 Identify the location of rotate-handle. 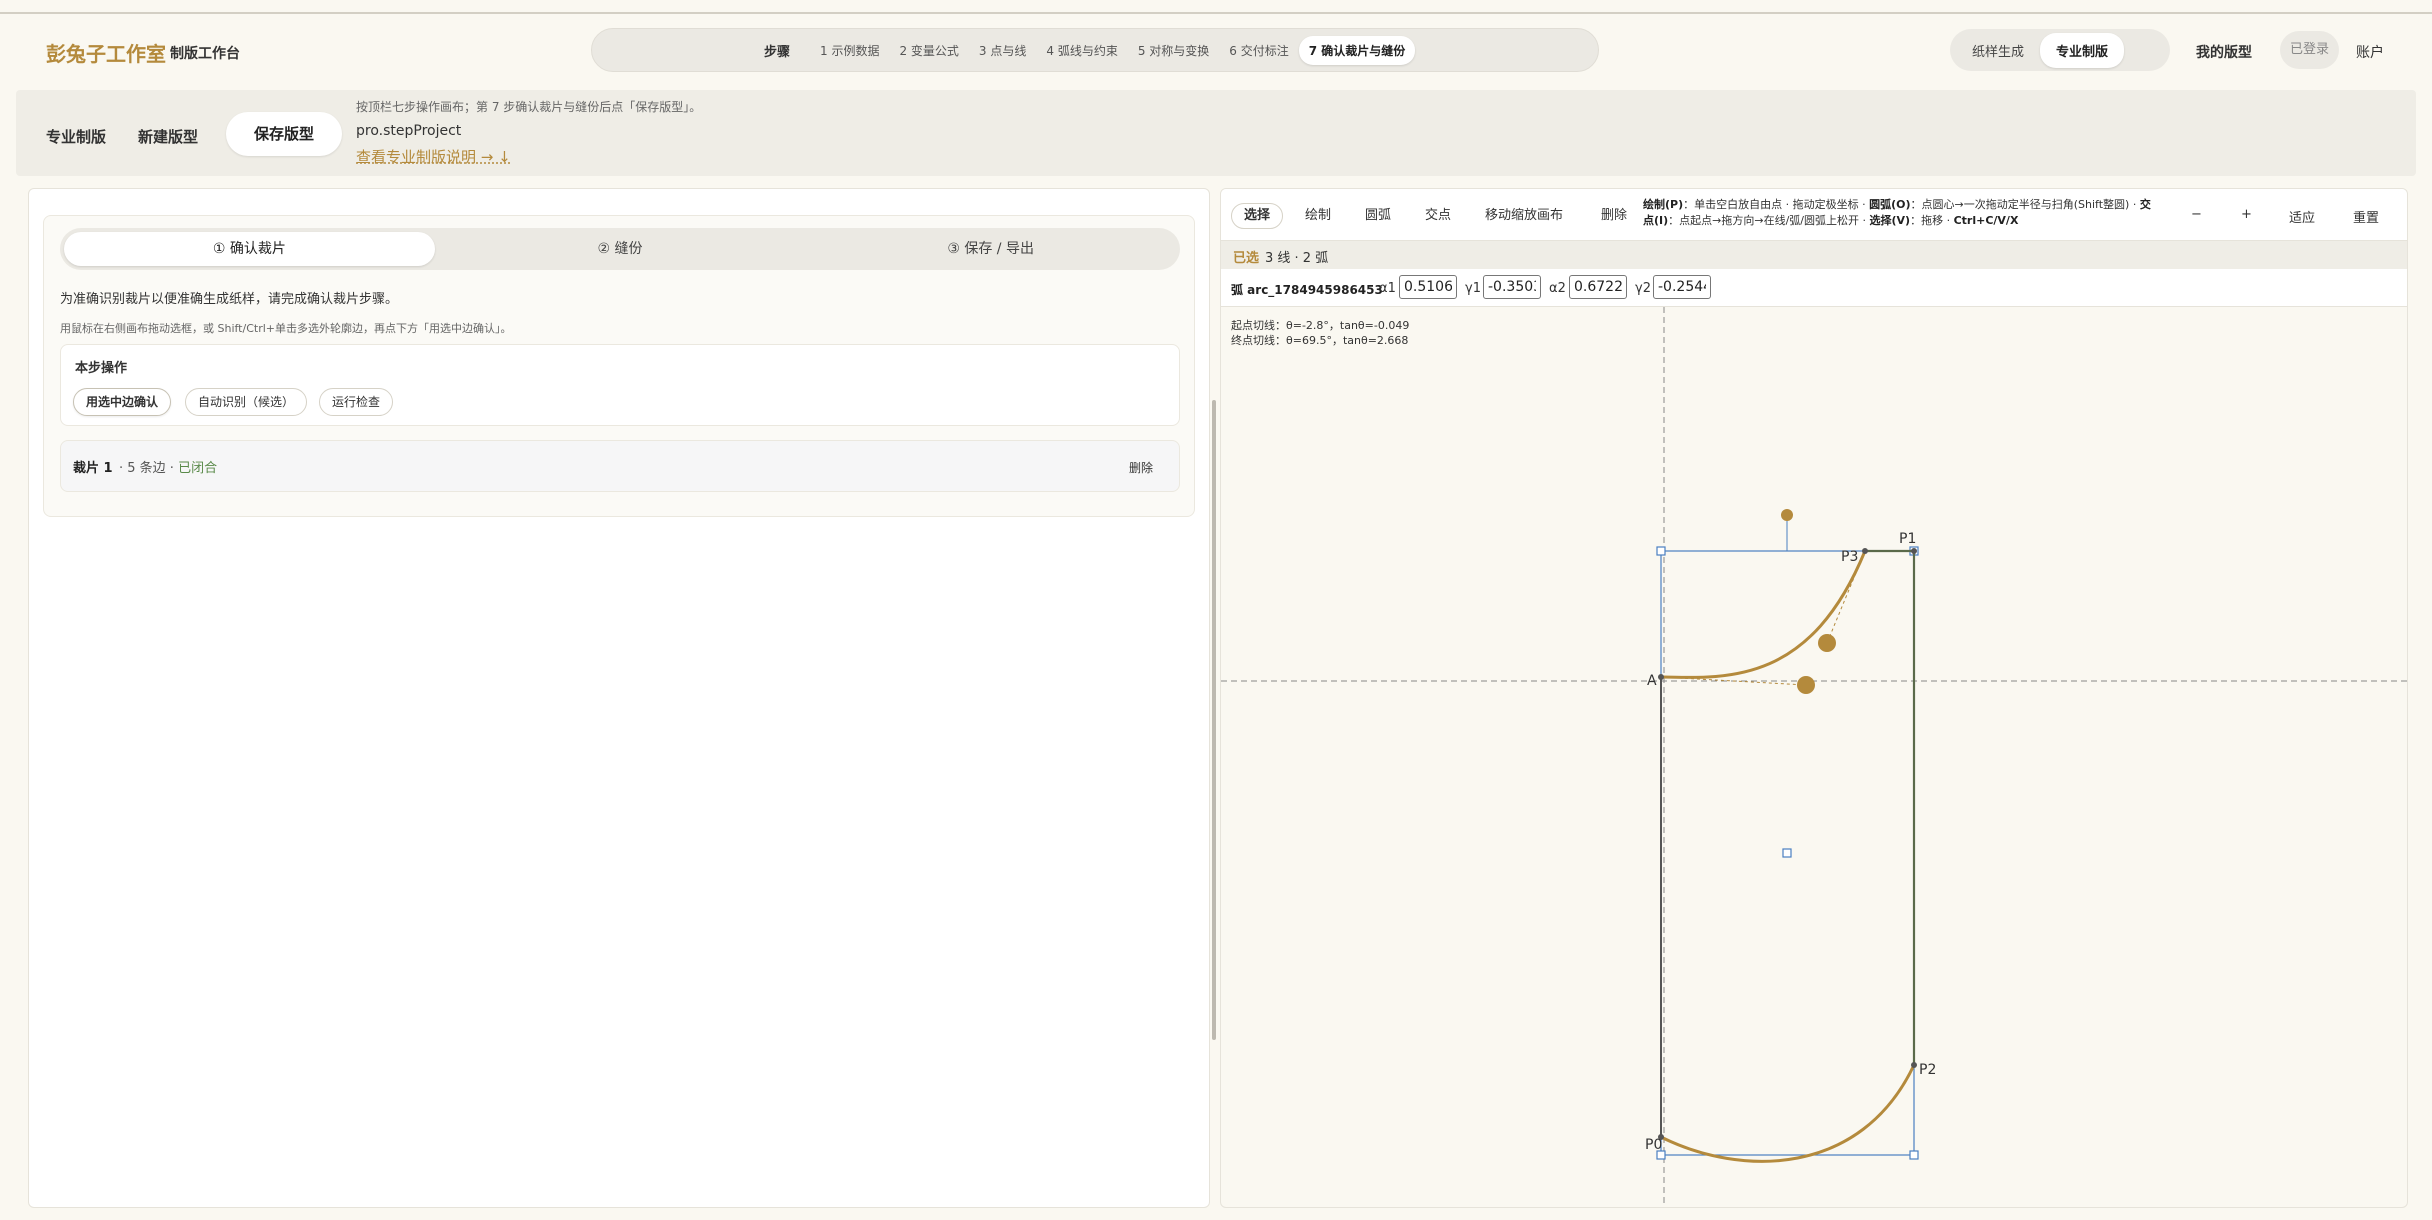
(1787, 515).